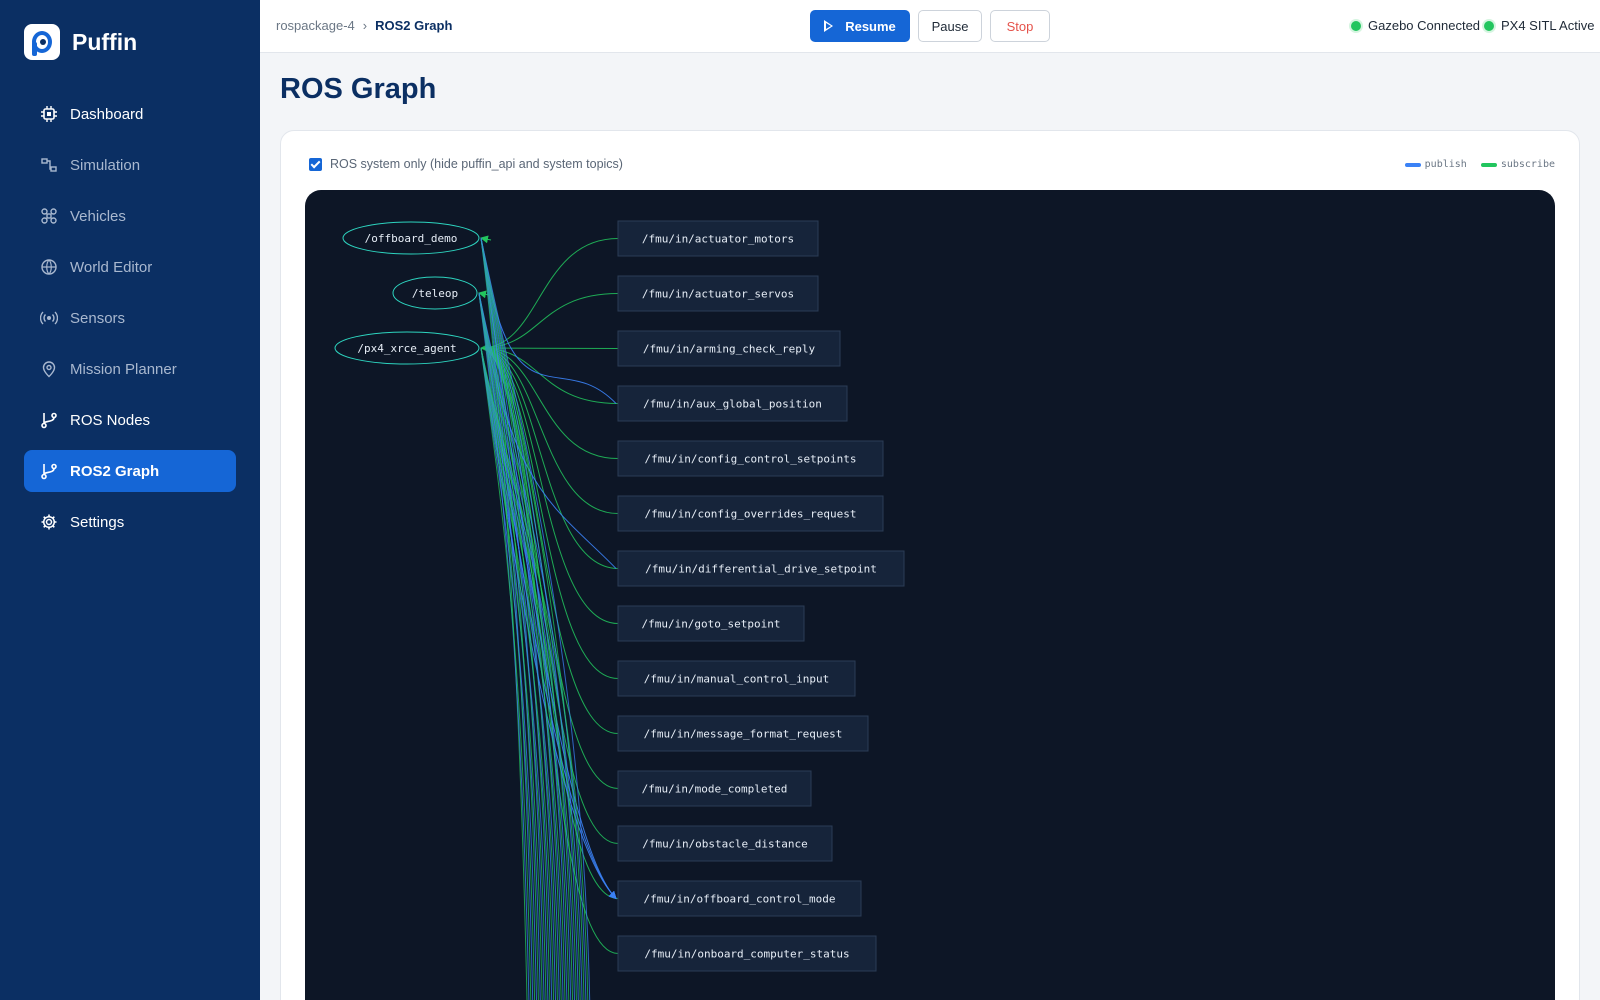  Describe the element at coordinates (1473, 164) in the screenshot. I see `graph-legend: publish subscribe` at that location.